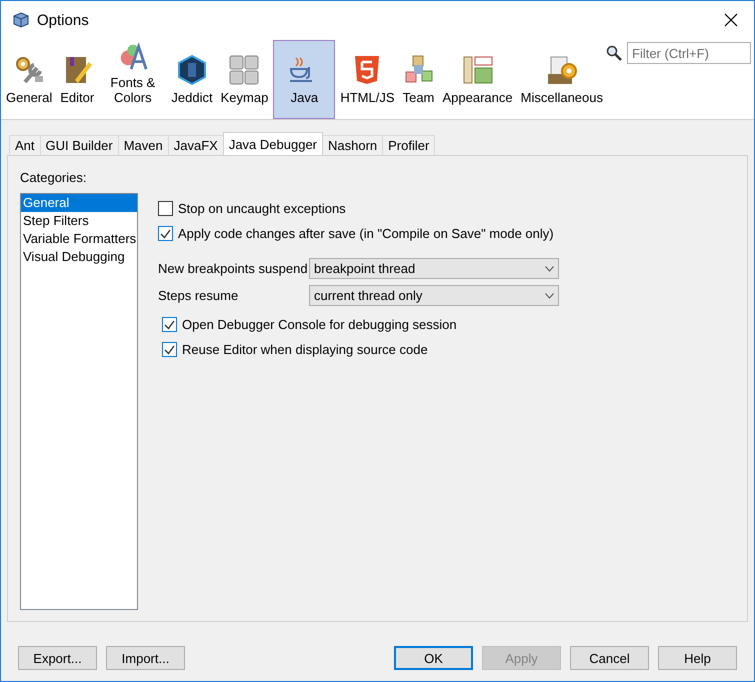  I want to click on filter-field: Filter (Ctrl+F), so click(689, 53).